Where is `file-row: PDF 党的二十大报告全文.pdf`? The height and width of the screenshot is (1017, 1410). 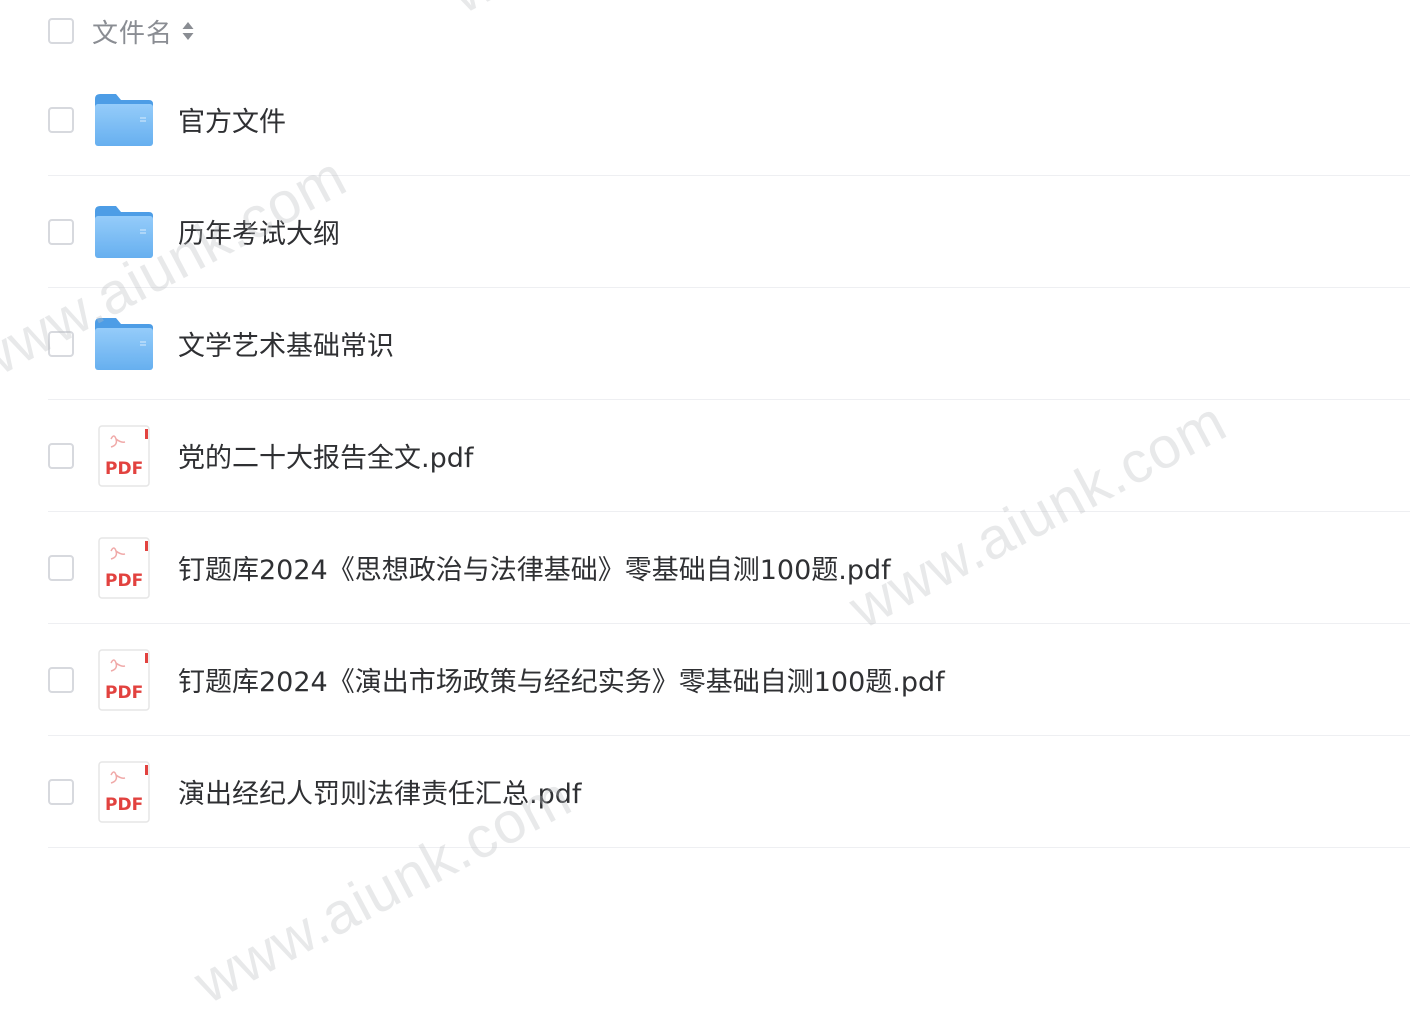
file-row: PDF 党的二十大报告全文.pdf is located at coordinates (729, 456).